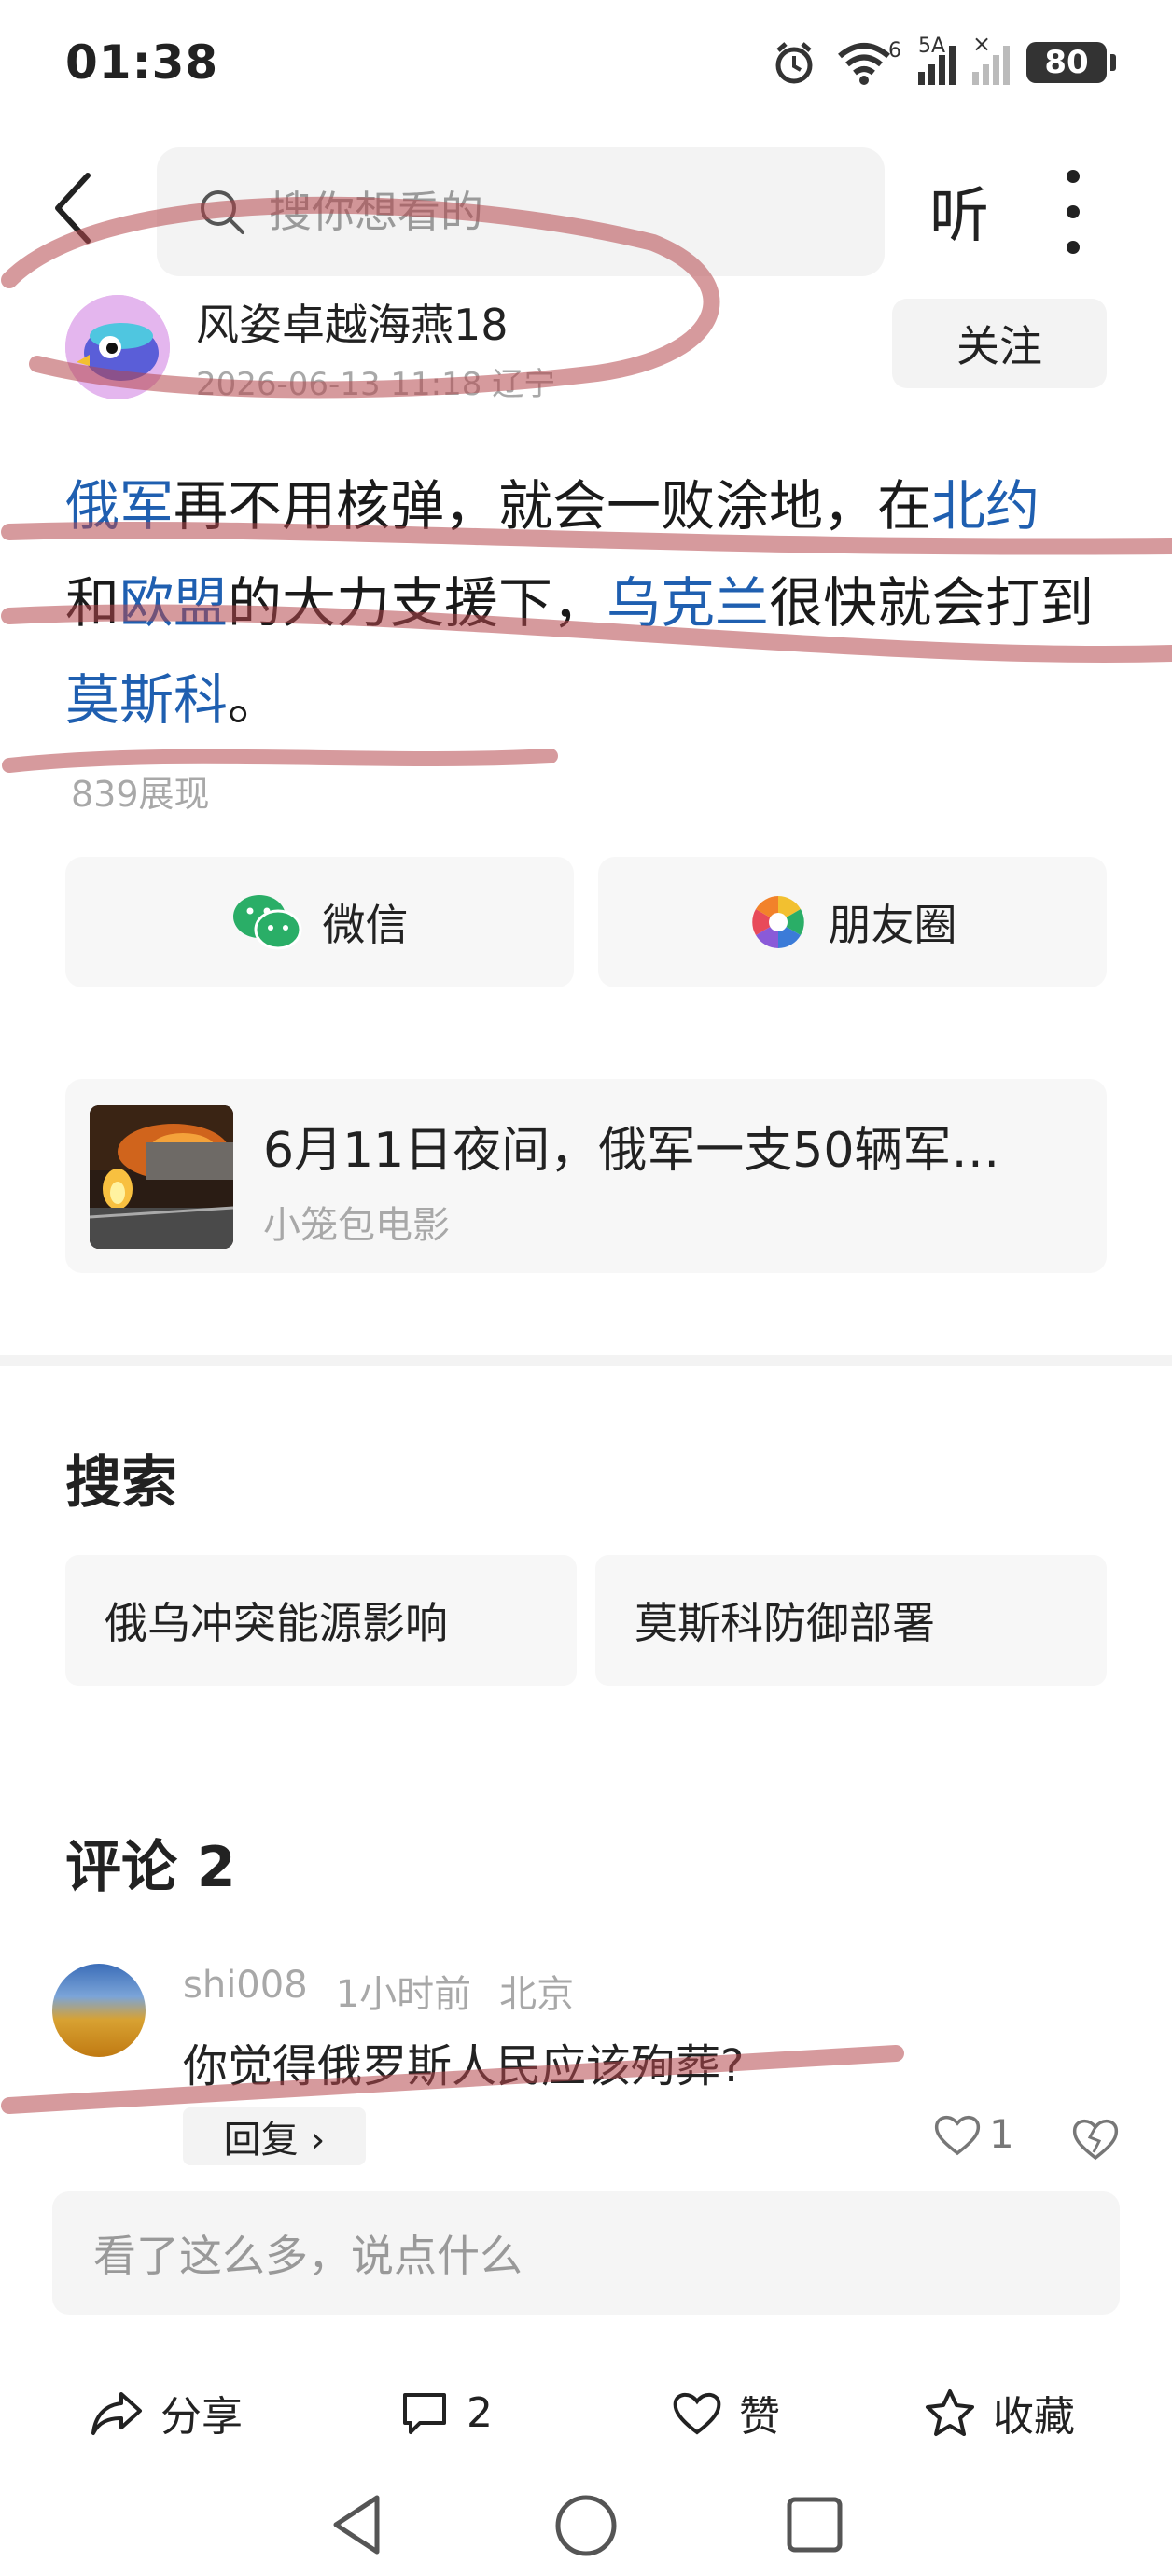  I want to click on star-icon, so click(950, 2412).